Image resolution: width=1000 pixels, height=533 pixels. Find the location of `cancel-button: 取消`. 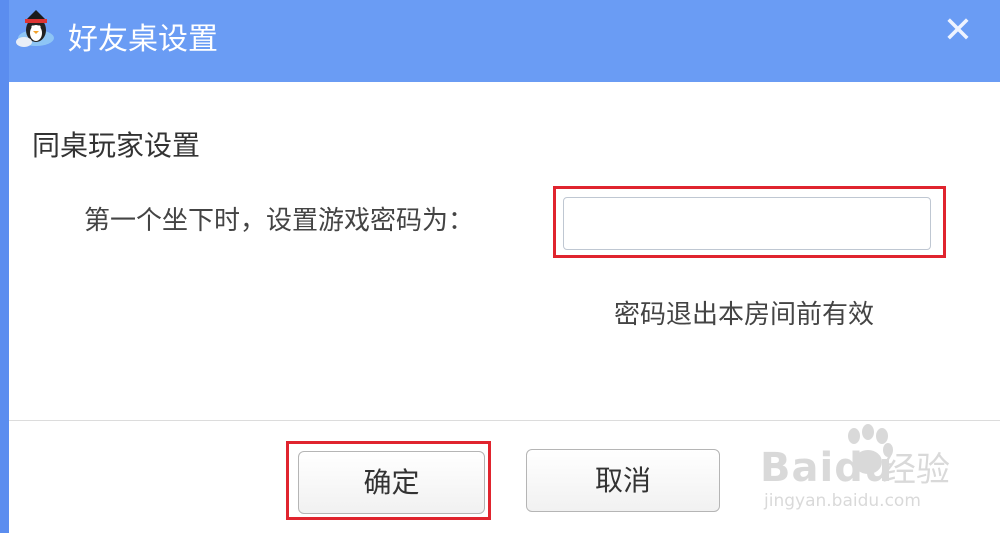

cancel-button: 取消 is located at coordinates (623, 480).